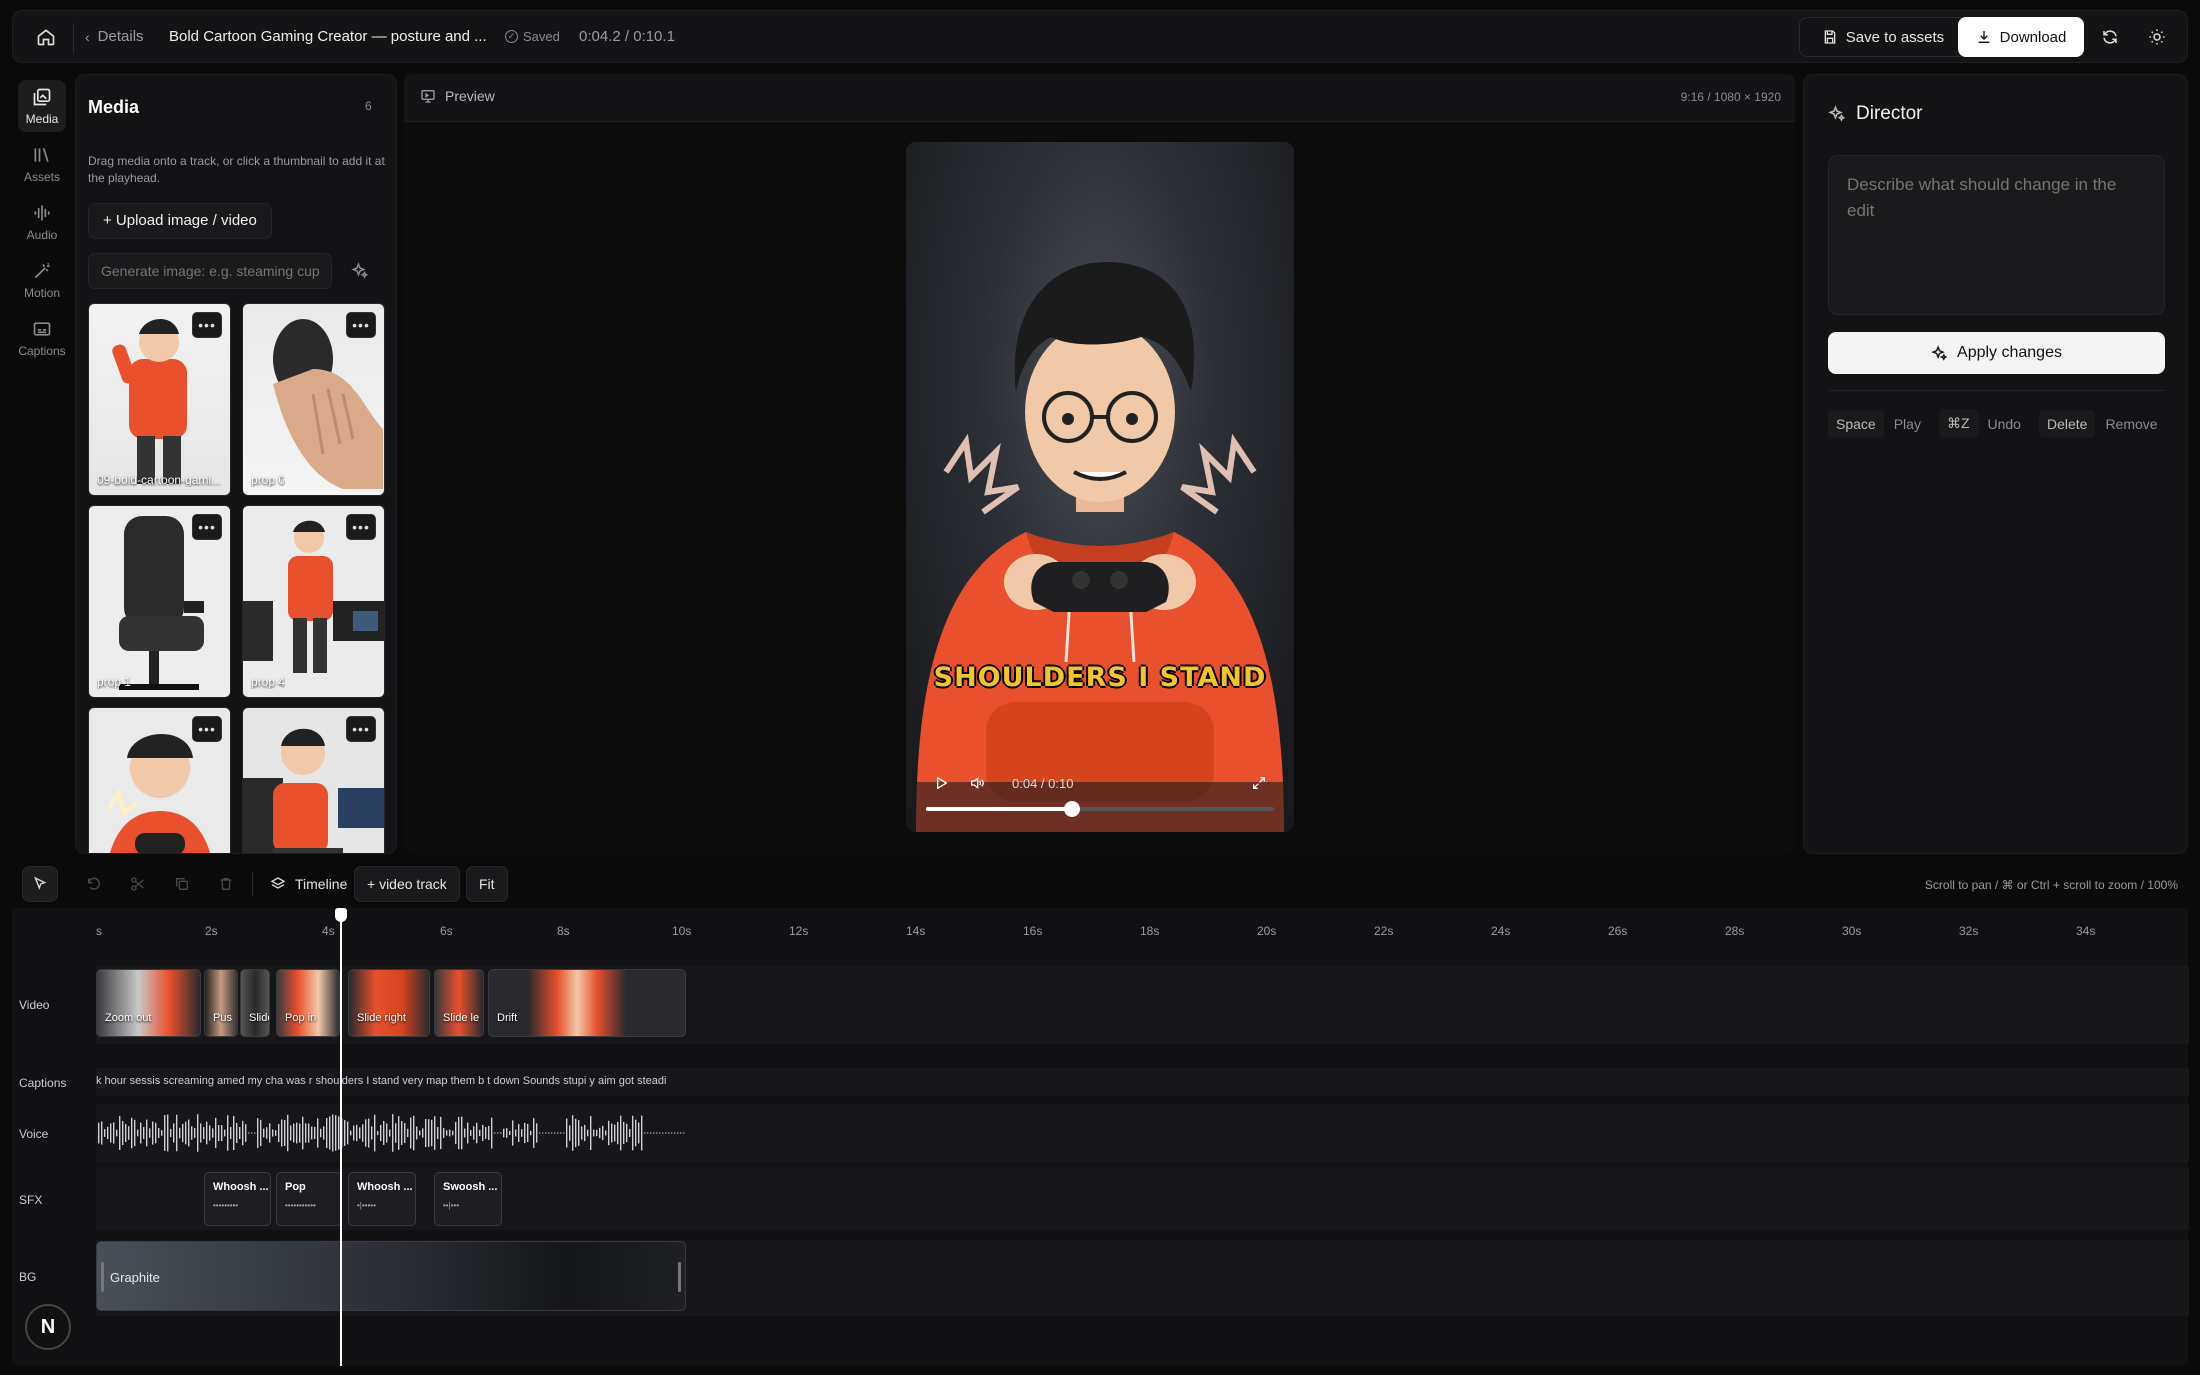  What do you see at coordinates (1384, 931) in the screenshot?
I see `ruler-tick: 22s` at bounding box center [1384, 931].